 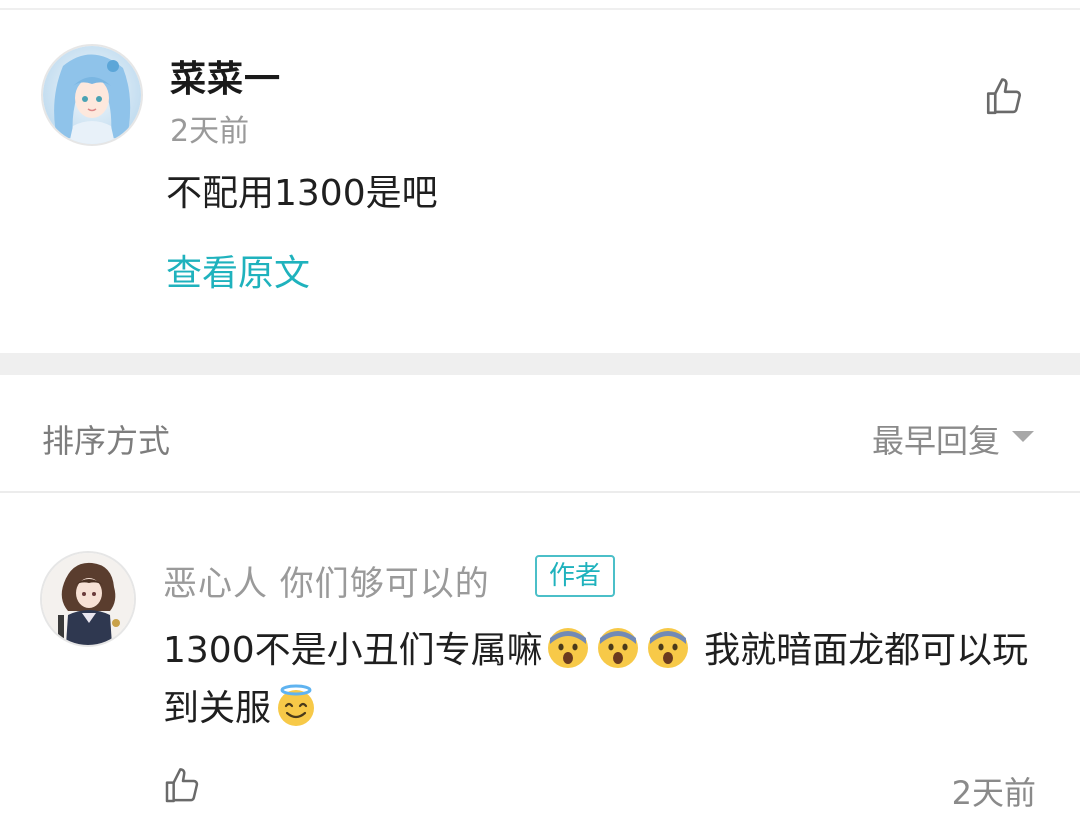 What do you see at coordinates (603, 680) in the screenshot?
I see `reply-text: 1300不是小丑们专属嘛 我就暗面龙都可以玩到关服` at bounding box center [603, 680].